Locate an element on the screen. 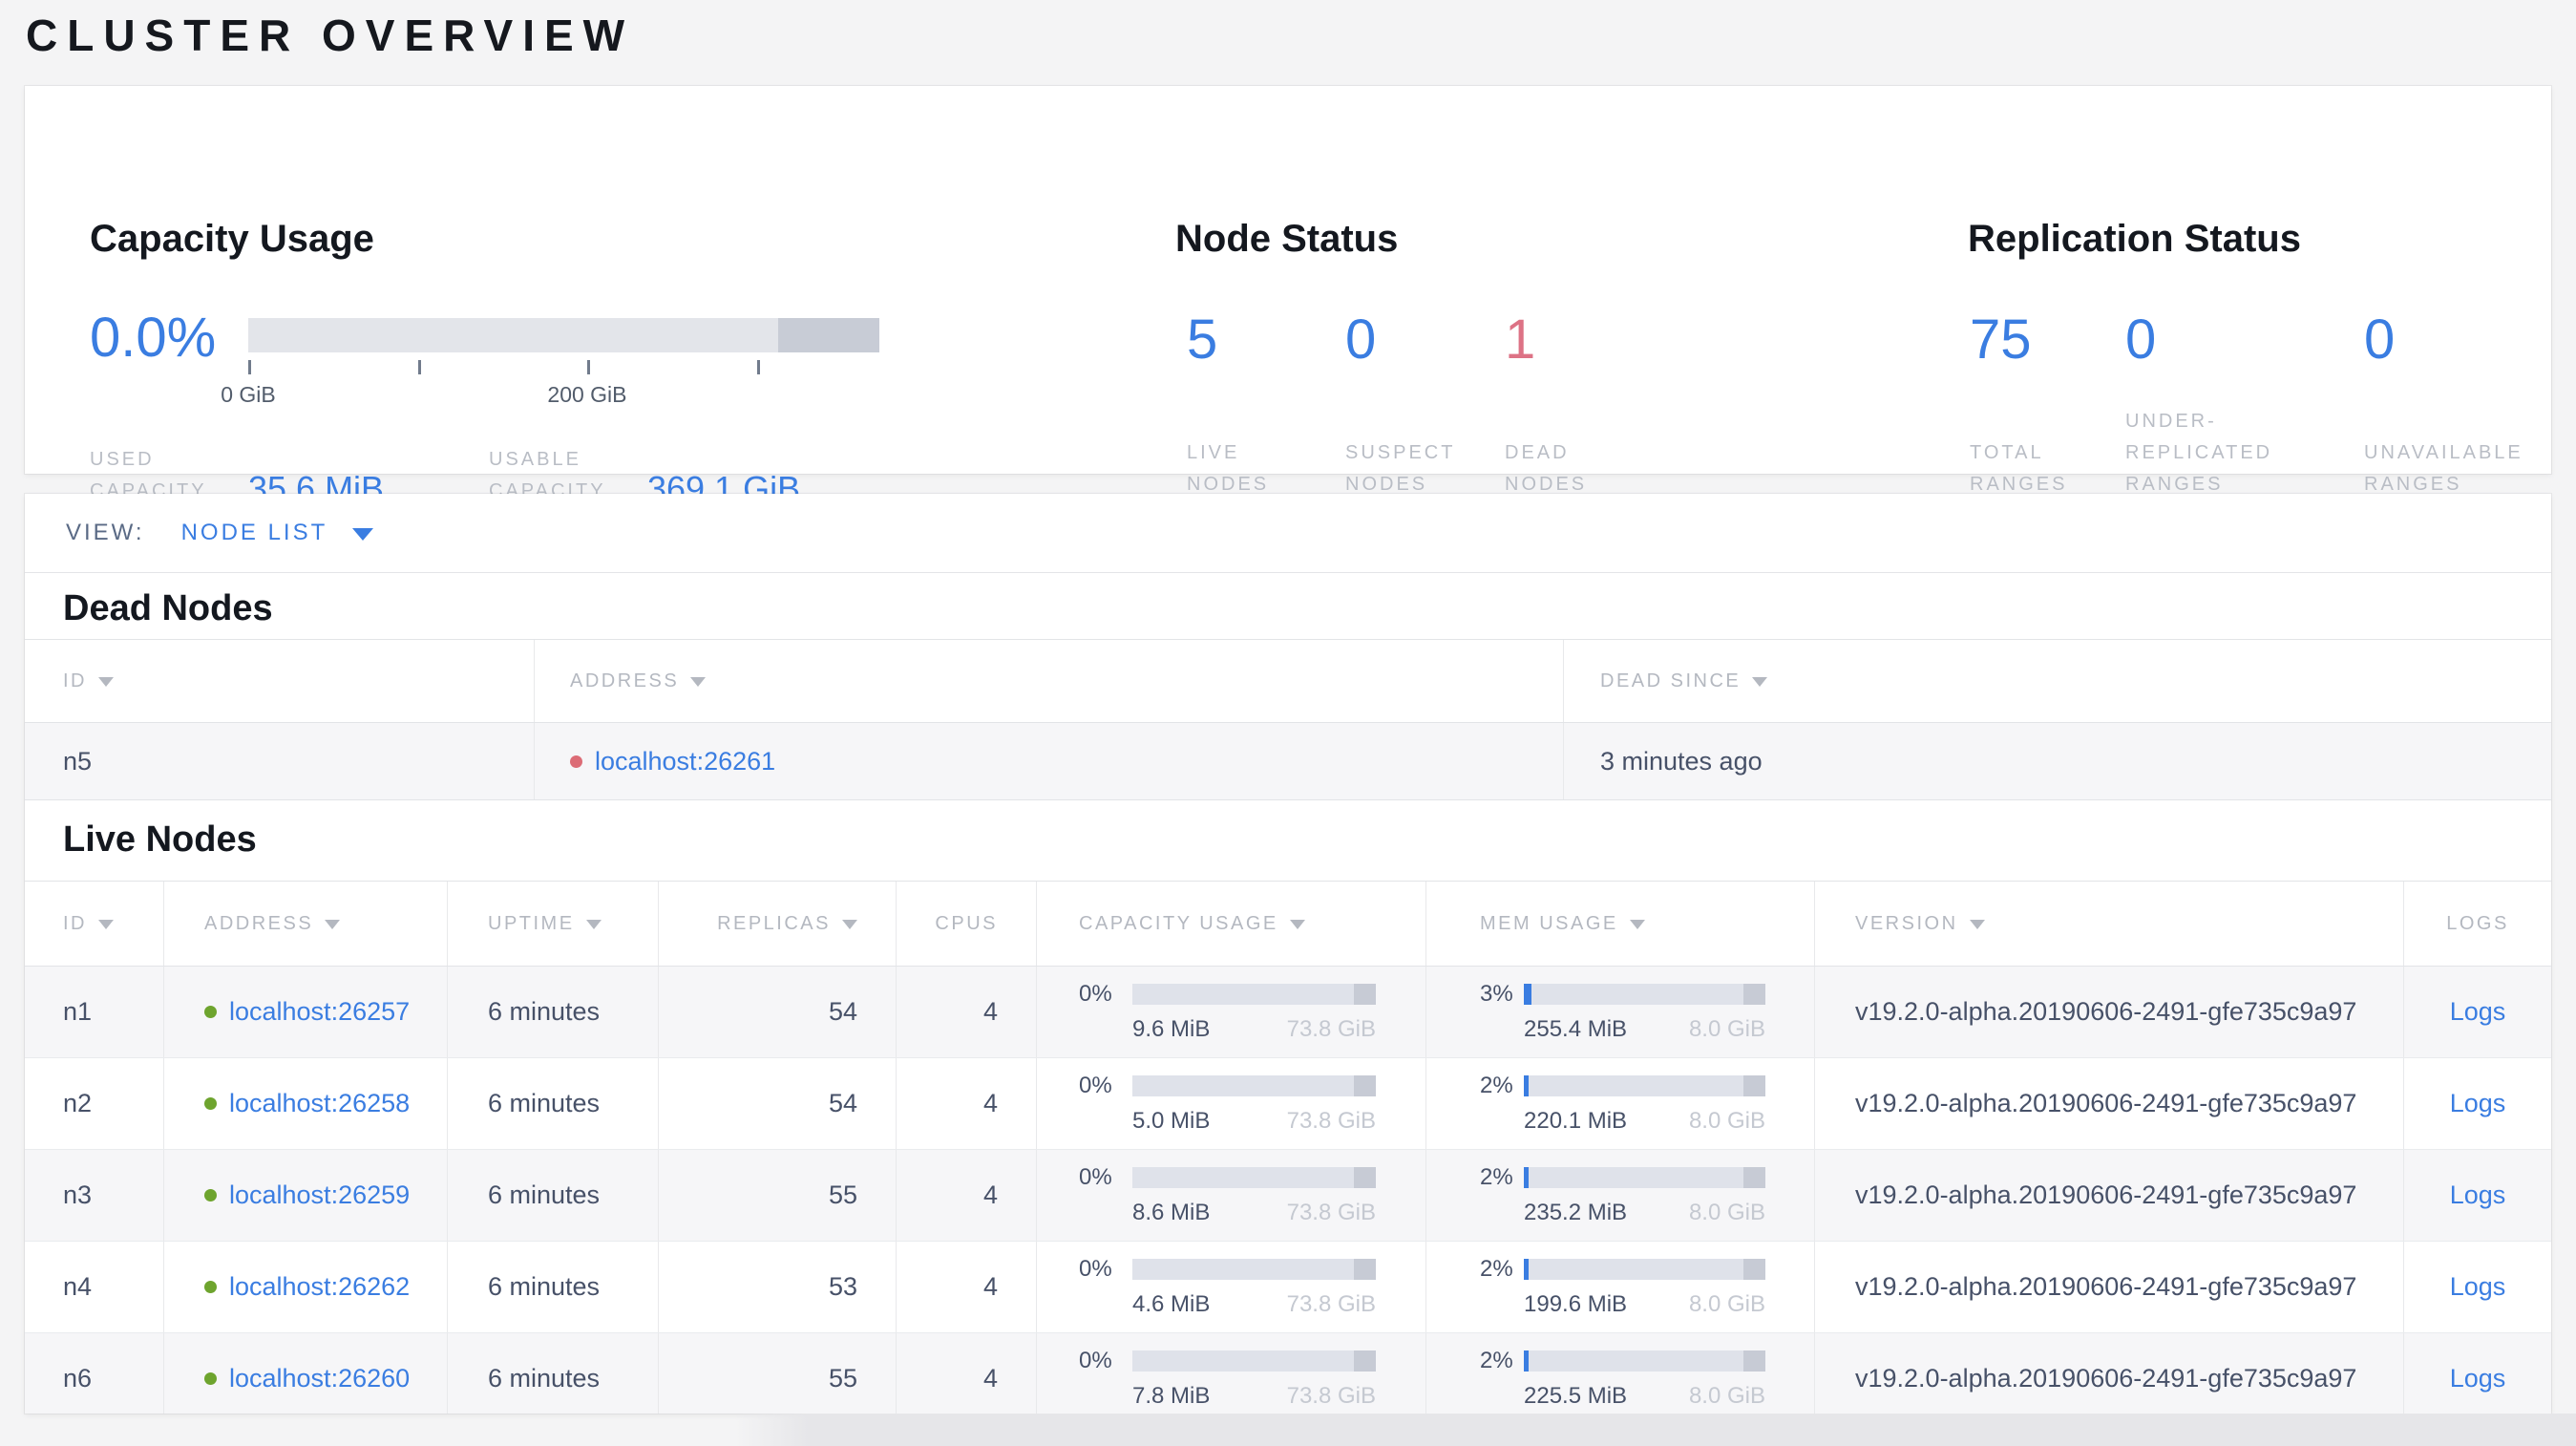 The image size is (2576, 1446). column-header-version: VERSION is located at coordinates (2108, 924).